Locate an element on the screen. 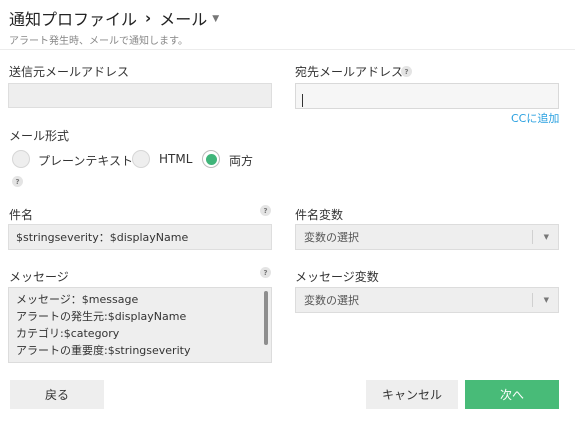  message-variable-label: メッセージ変数 is located at coordinates (337, 277).